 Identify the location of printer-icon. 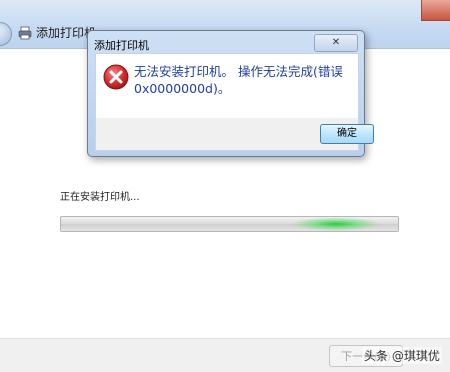
(25, 32).